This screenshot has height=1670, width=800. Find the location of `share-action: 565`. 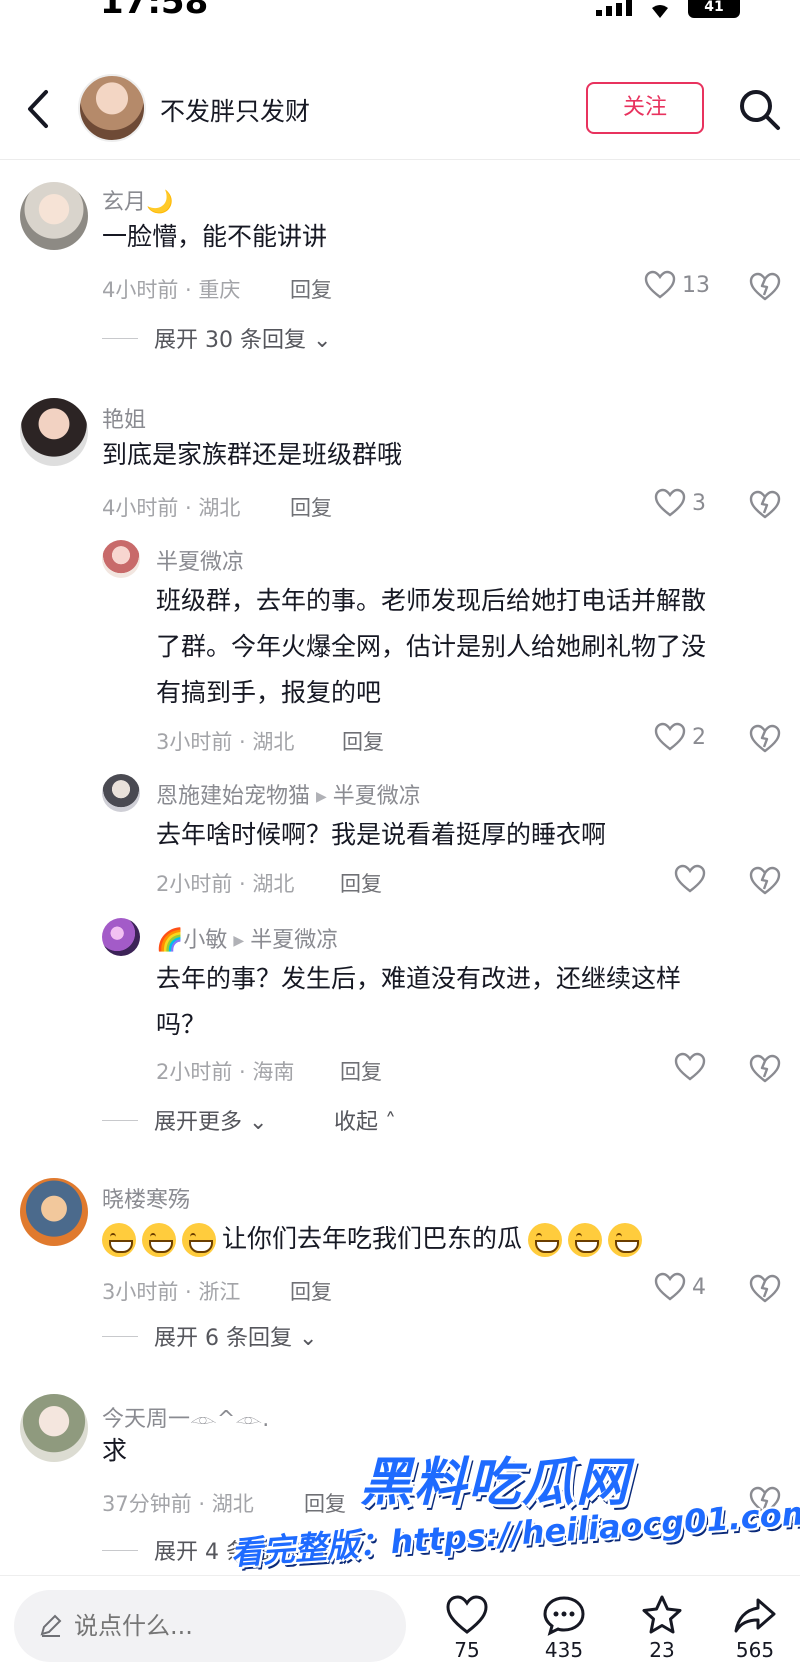

share-action: 565 is located at coordinates (755, 1628).